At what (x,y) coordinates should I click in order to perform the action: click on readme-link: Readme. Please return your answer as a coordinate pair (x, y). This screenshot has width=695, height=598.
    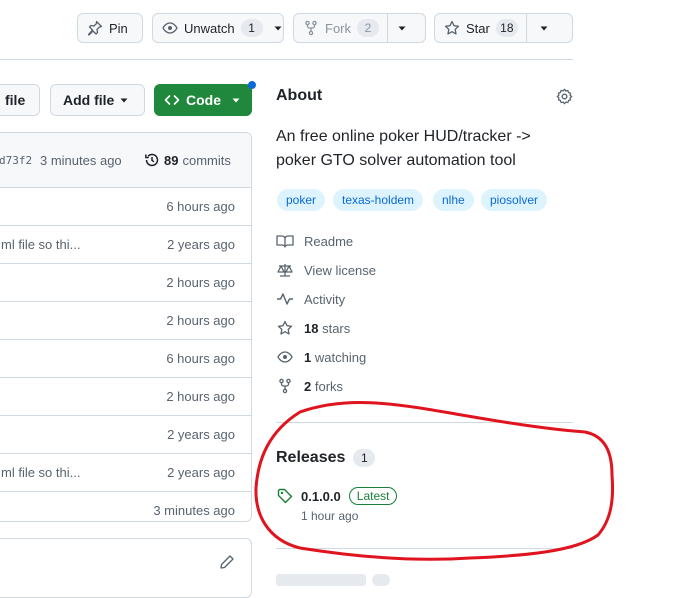
    Looking at the image, I should click on (314, 241).